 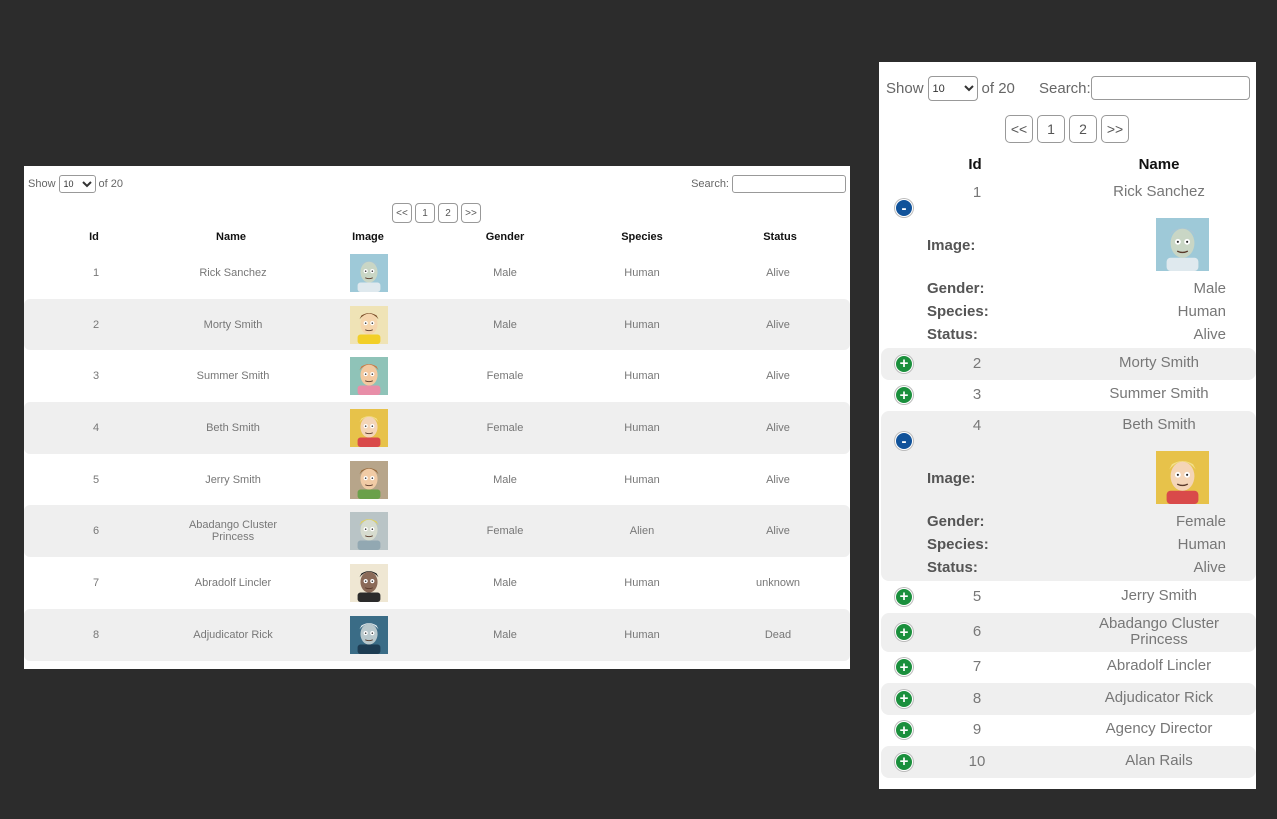 I want to click on page-1-button: 1, so click(x=425, y=213).